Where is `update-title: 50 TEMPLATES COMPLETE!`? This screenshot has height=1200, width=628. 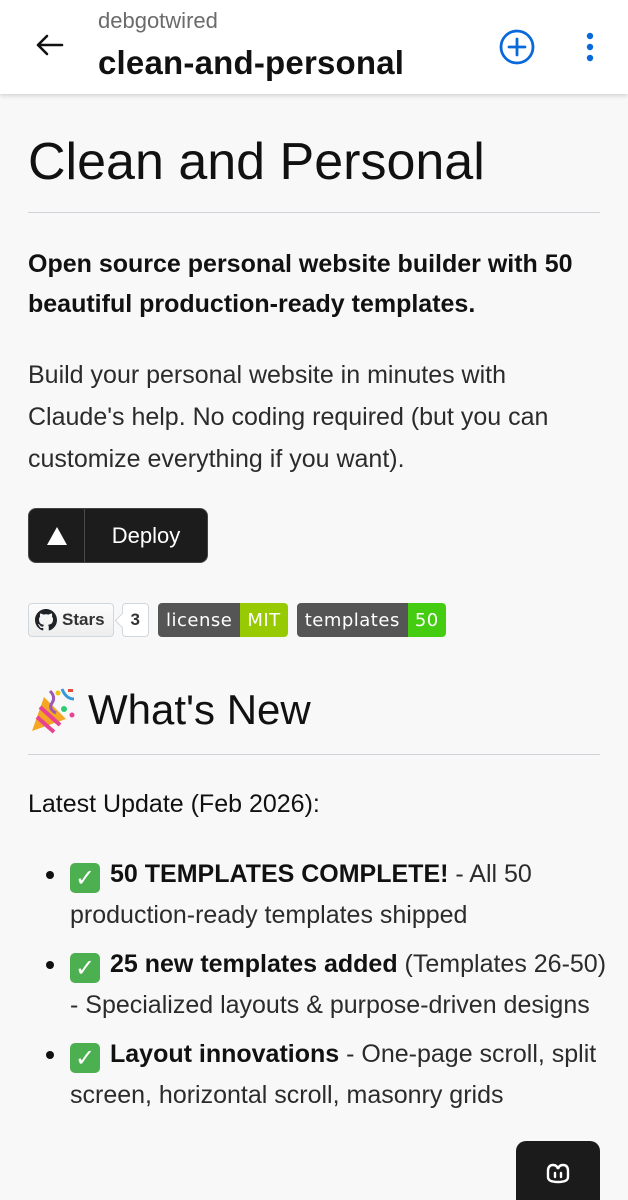 update-title: 50 TEMPLATES COMPLETE! is located at coordinates (279, 874).